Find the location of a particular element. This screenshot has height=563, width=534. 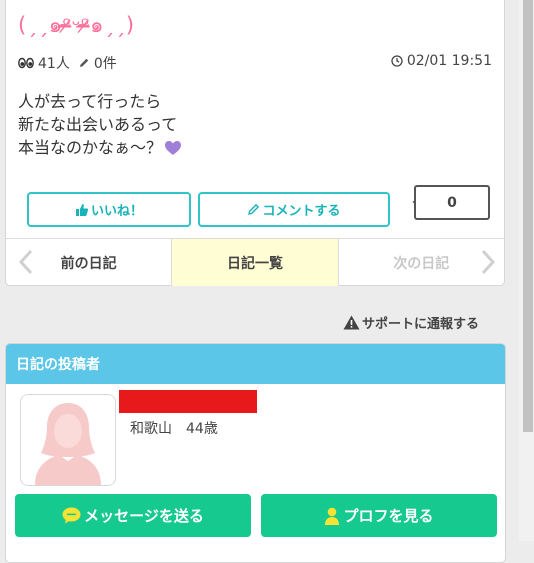

speech-bubble-icon is located at coordinates (71, 515).